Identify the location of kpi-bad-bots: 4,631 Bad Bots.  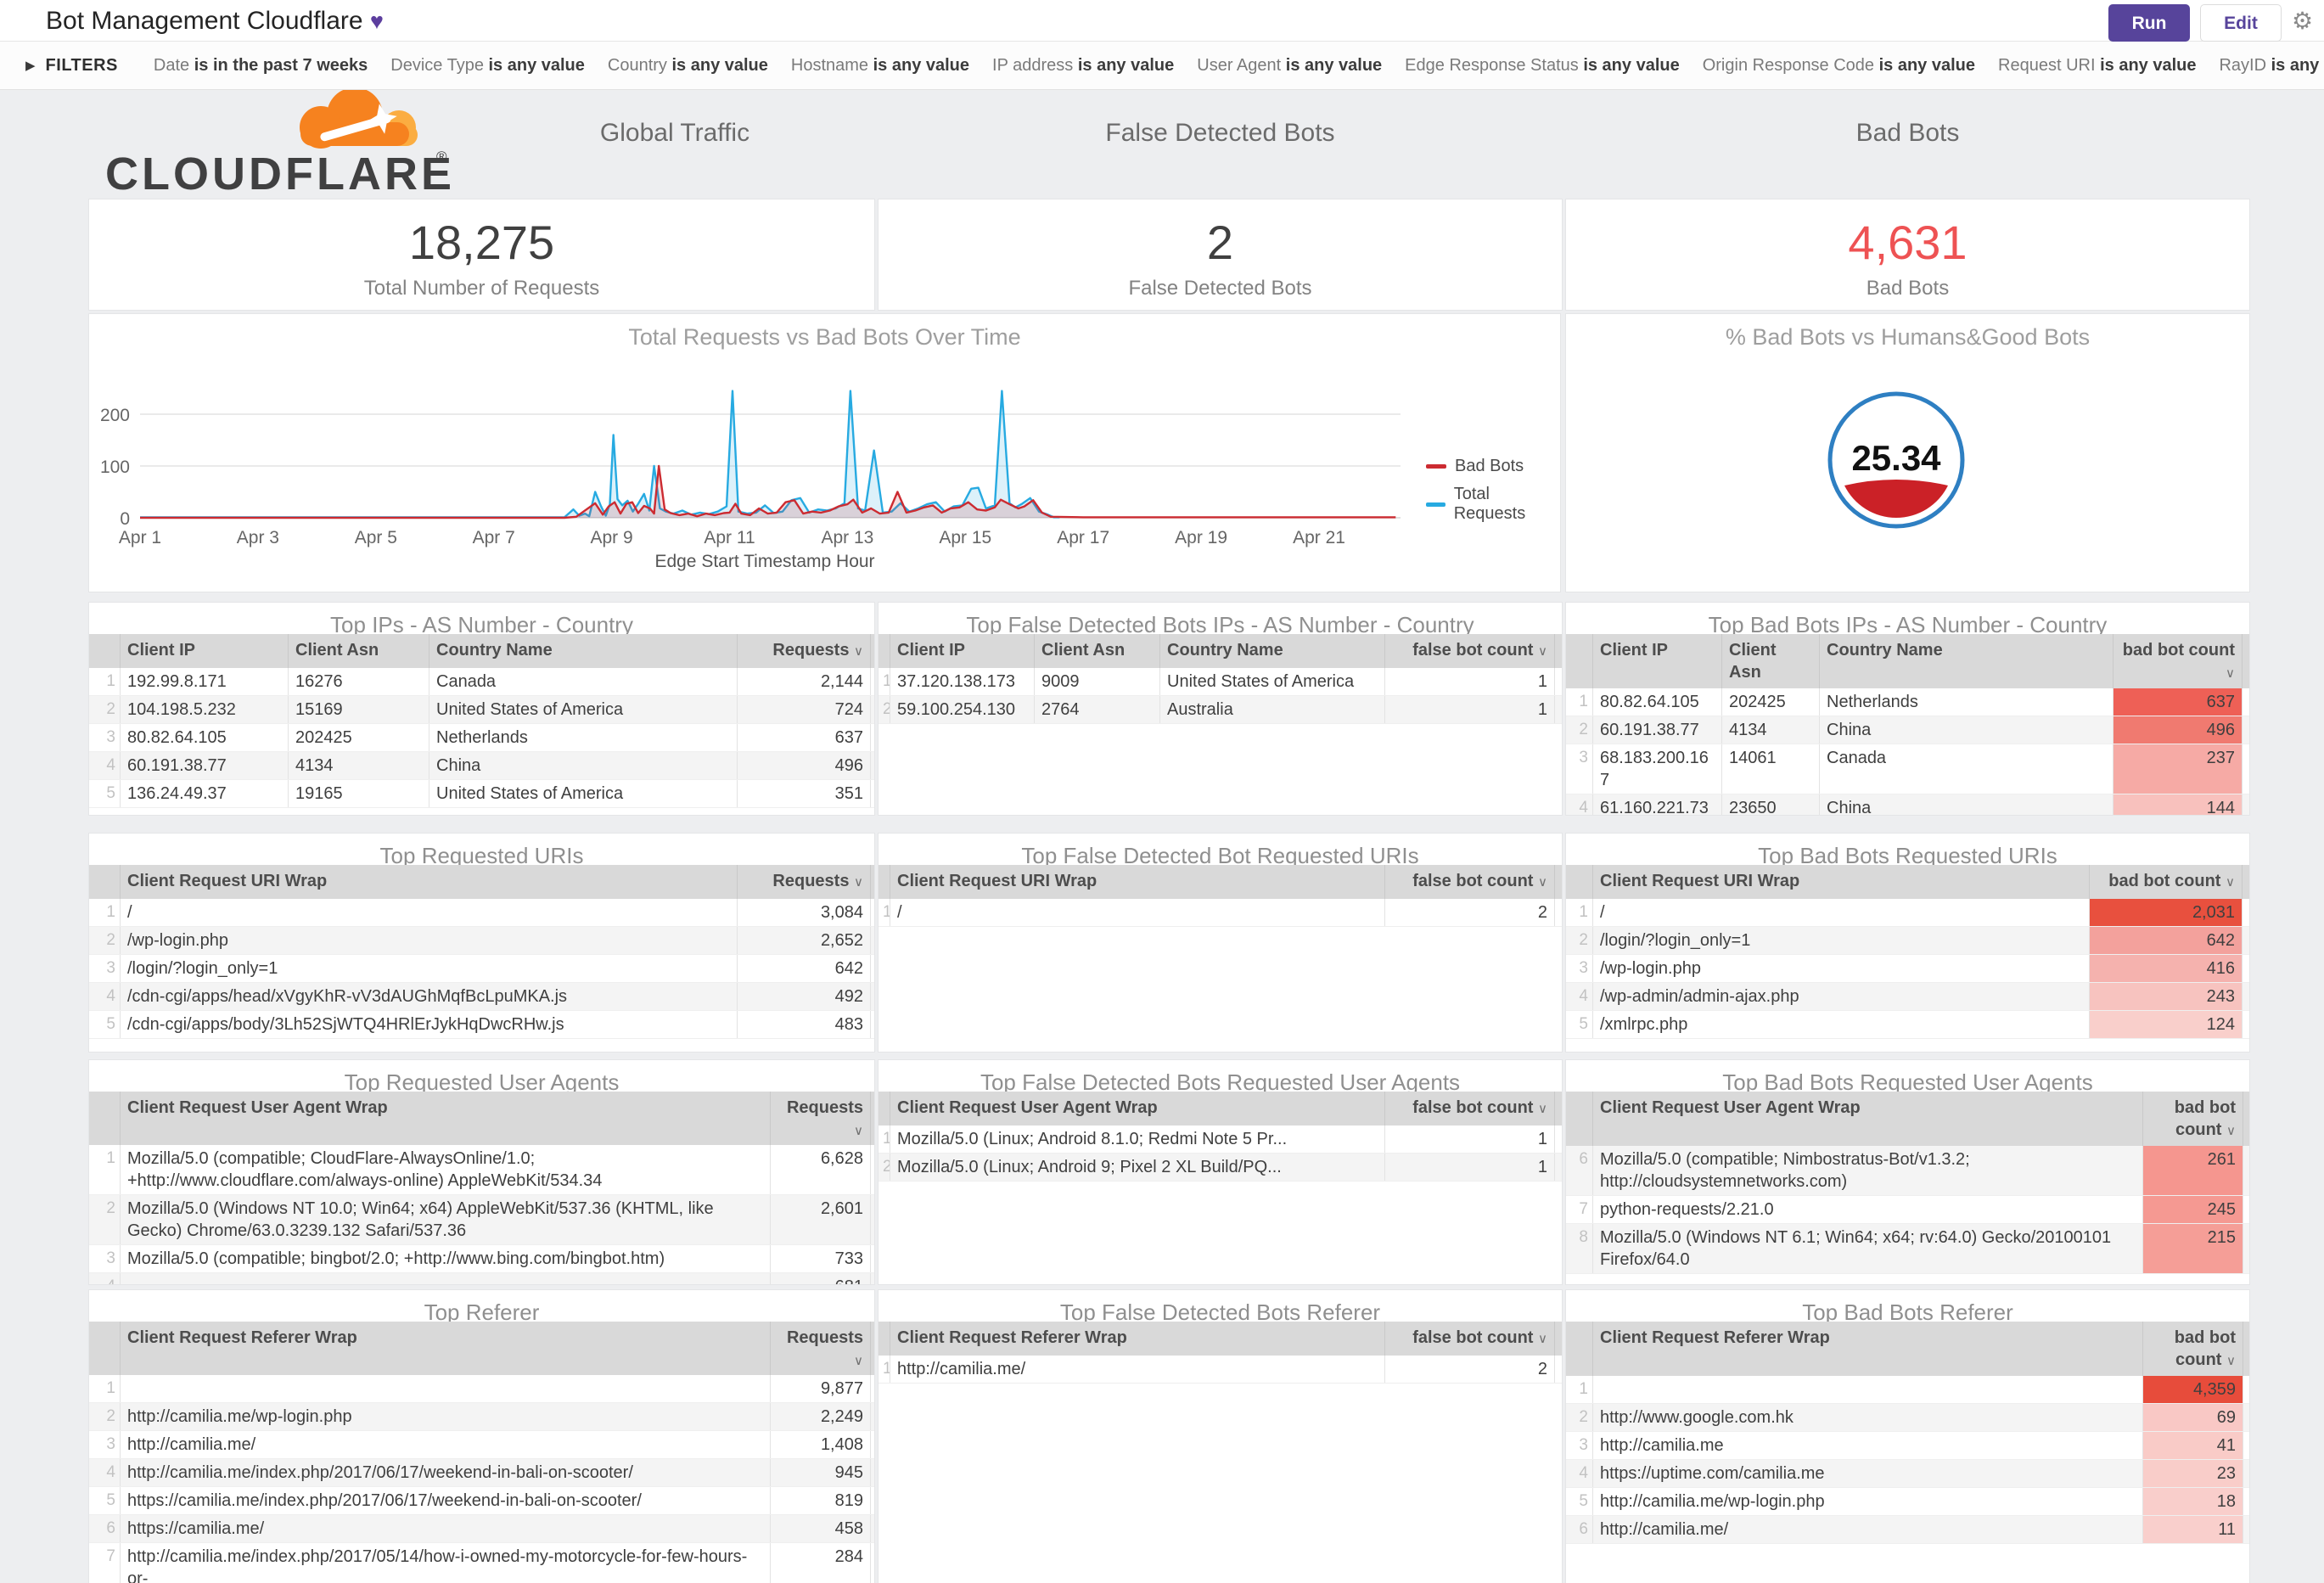
(1907, 255).